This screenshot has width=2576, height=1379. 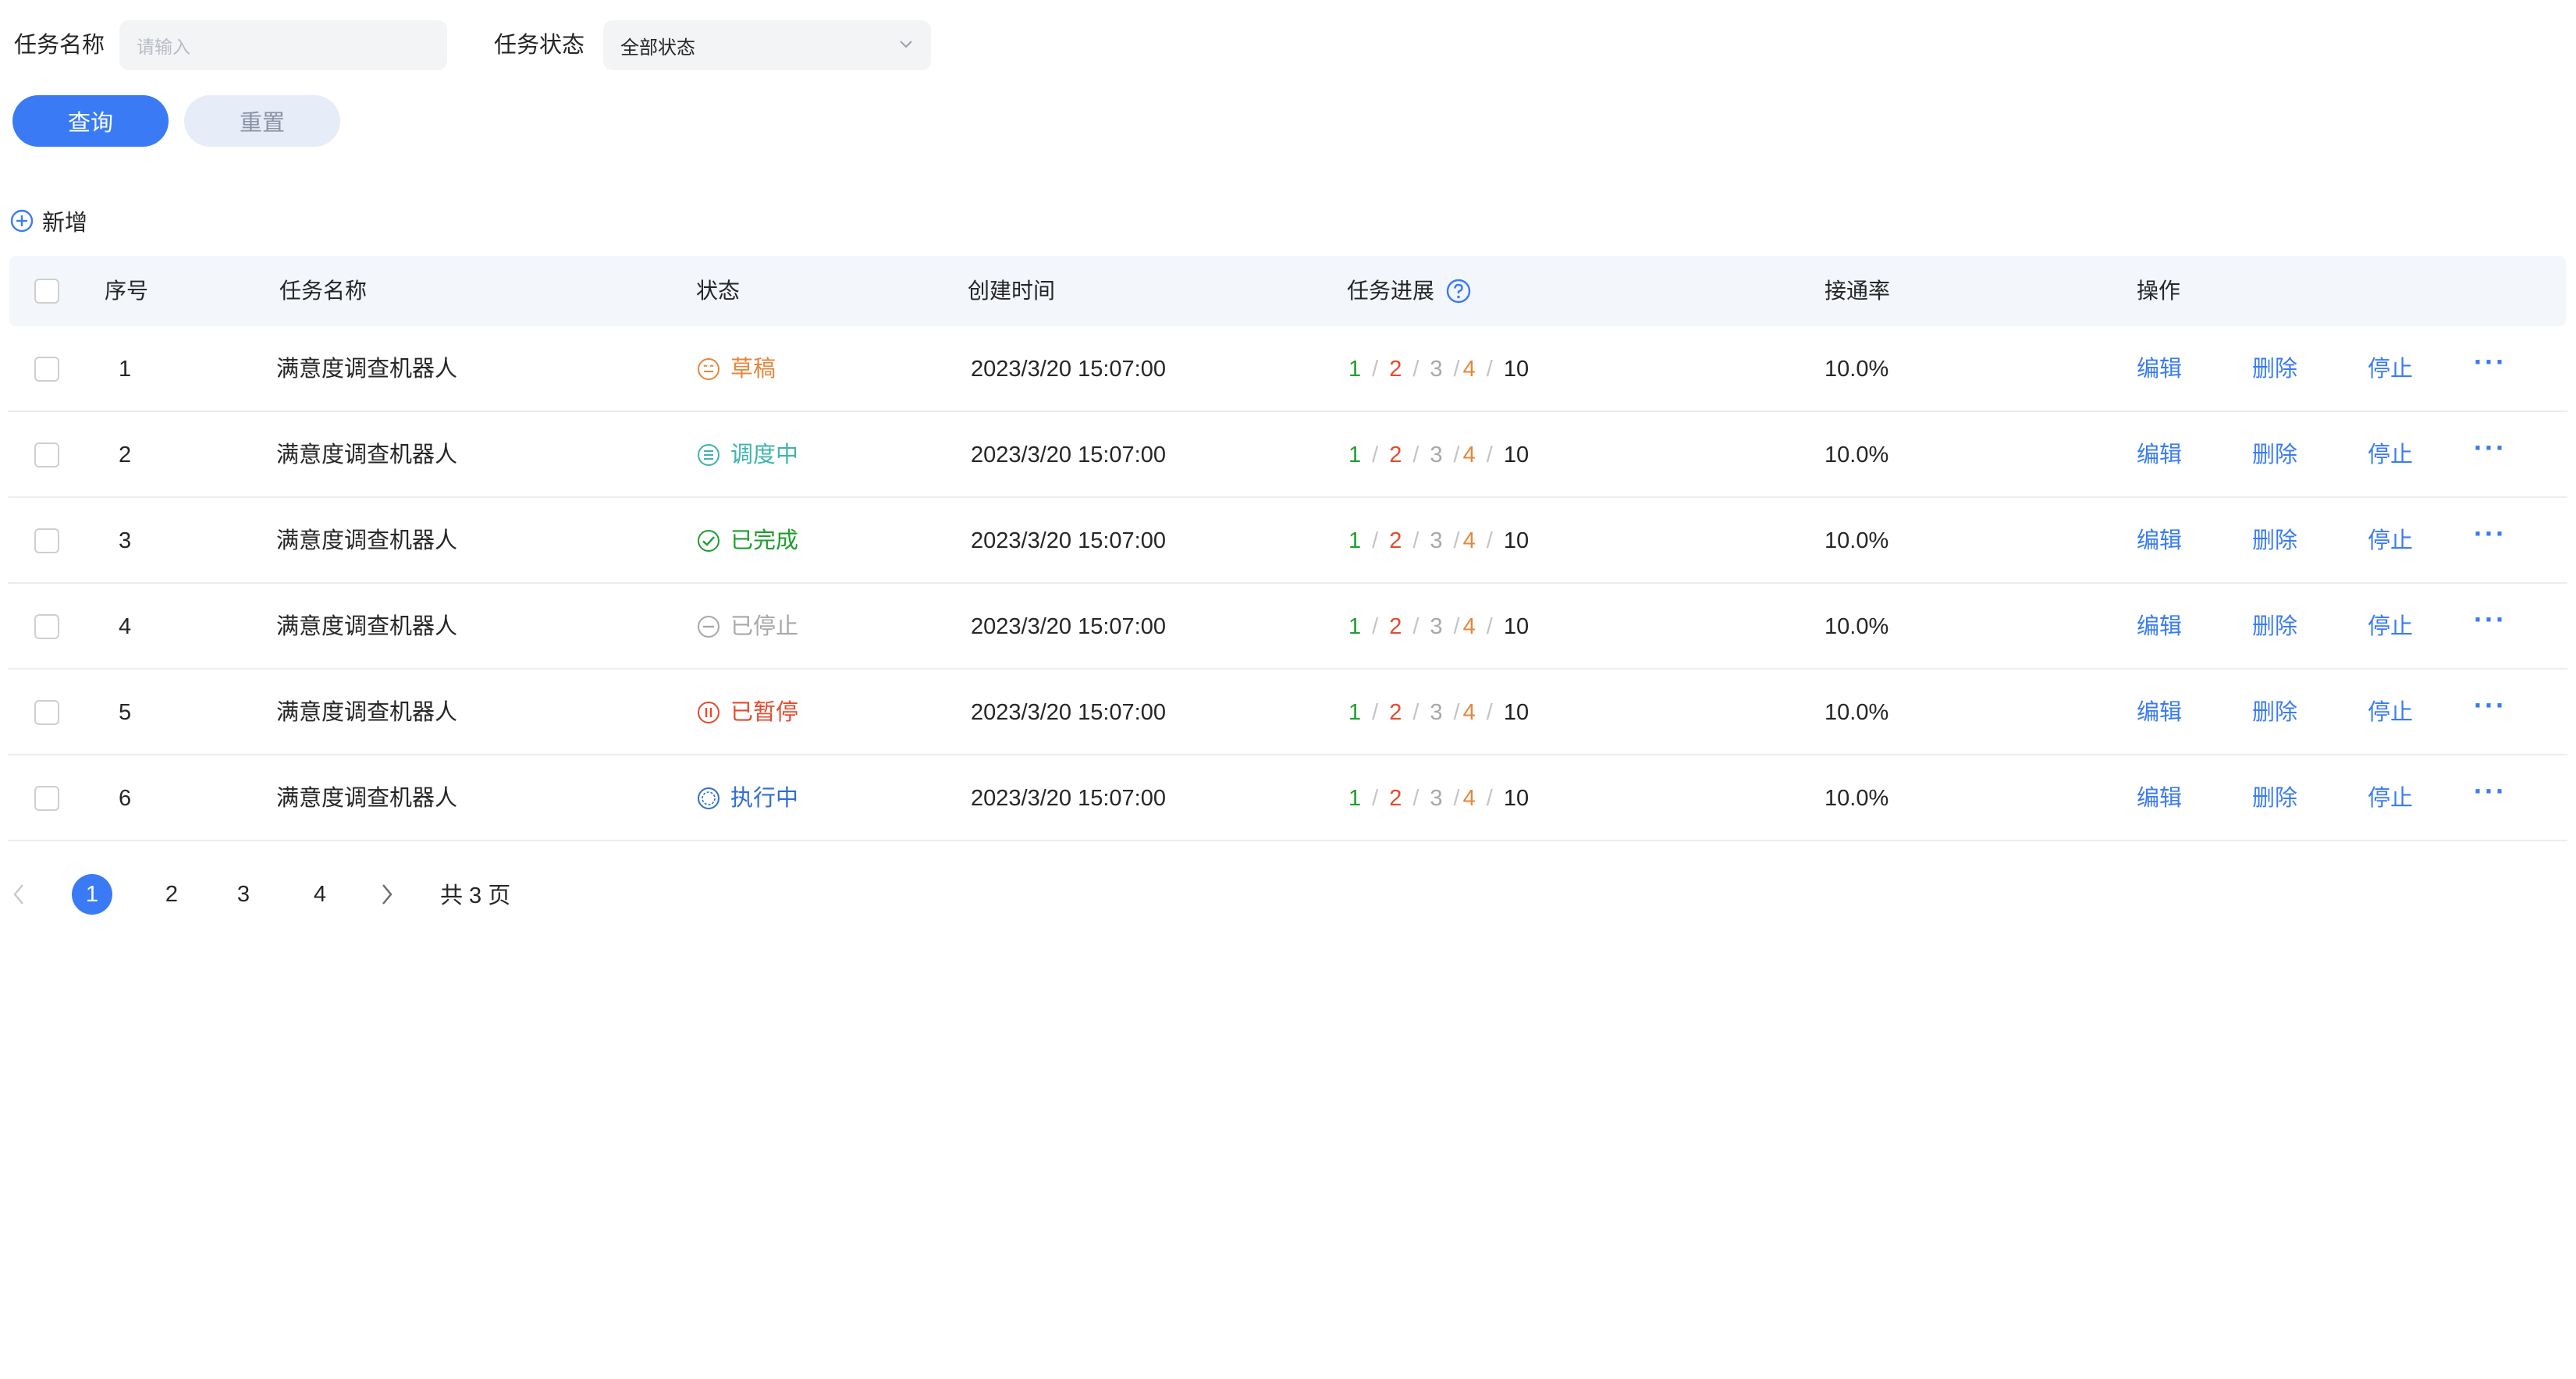 I want to click on page-2: 2, so click(x=172, y=894).